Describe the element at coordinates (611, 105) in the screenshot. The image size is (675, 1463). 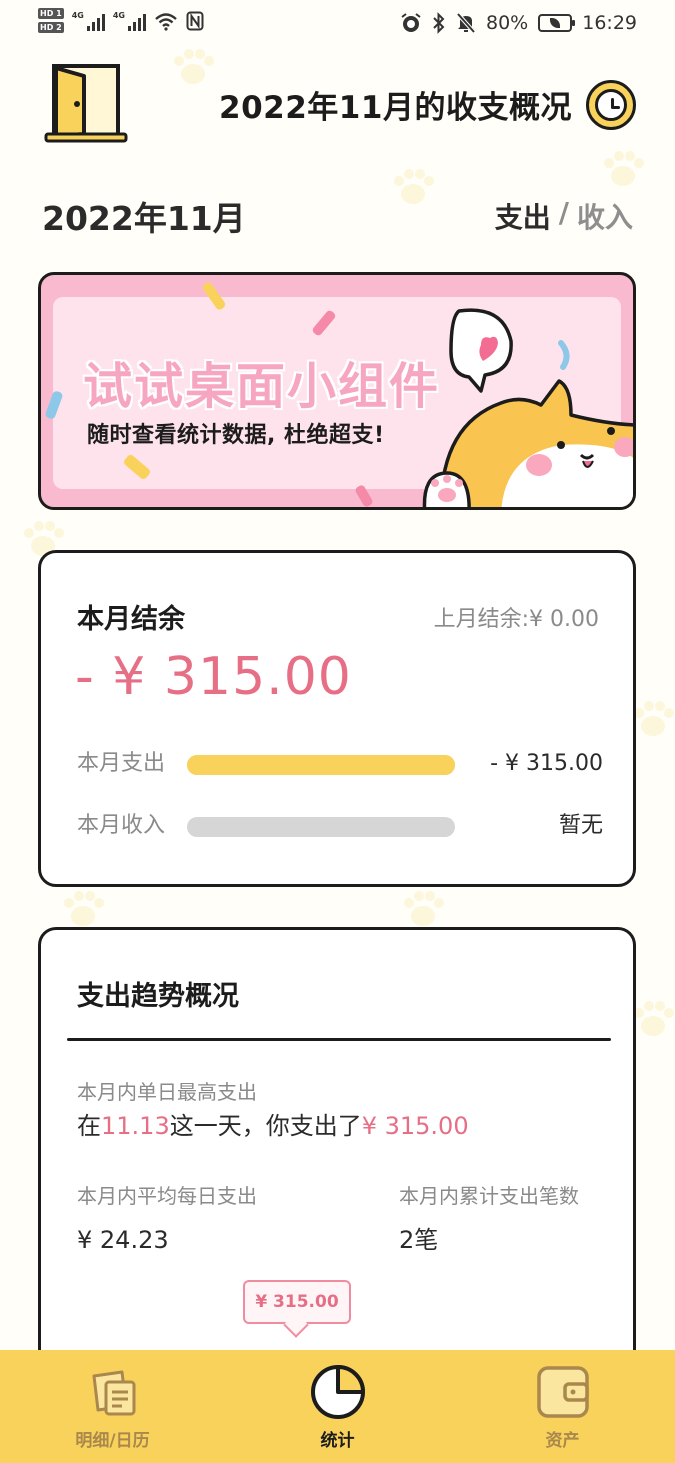
I see `clock-icon` at that location.